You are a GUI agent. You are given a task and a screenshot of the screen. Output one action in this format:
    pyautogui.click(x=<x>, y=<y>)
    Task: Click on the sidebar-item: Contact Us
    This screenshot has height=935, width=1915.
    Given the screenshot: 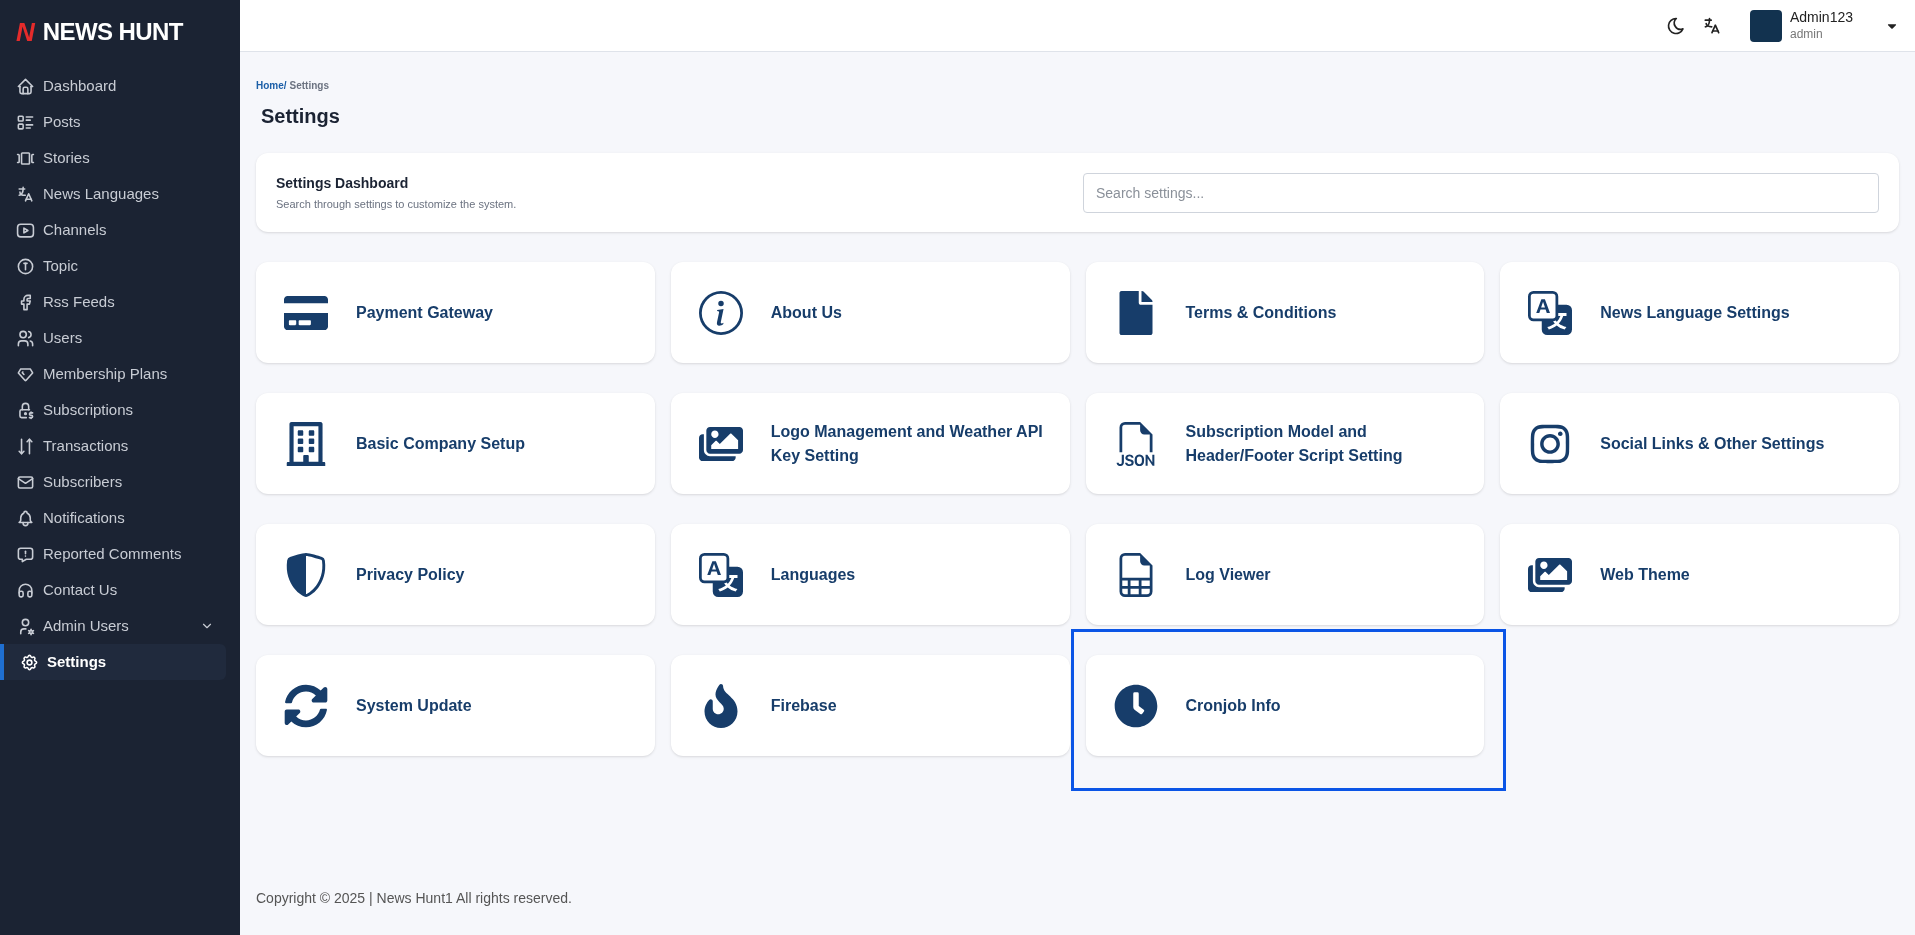 What is the action you would take?
    pyautogui.click(x=113, y=590)
    